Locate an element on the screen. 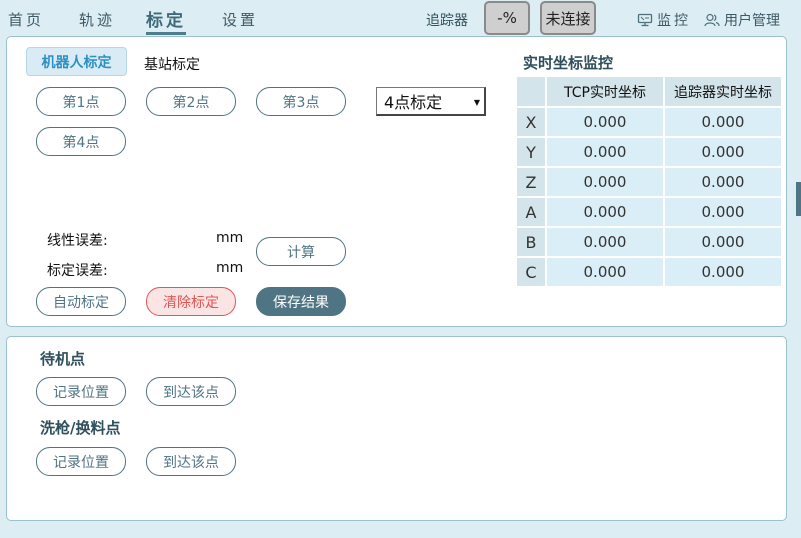 The height and width of the screenshot is (538, 801). auto-calibration-button: 自动标定 is located at coordinates (81, 301).